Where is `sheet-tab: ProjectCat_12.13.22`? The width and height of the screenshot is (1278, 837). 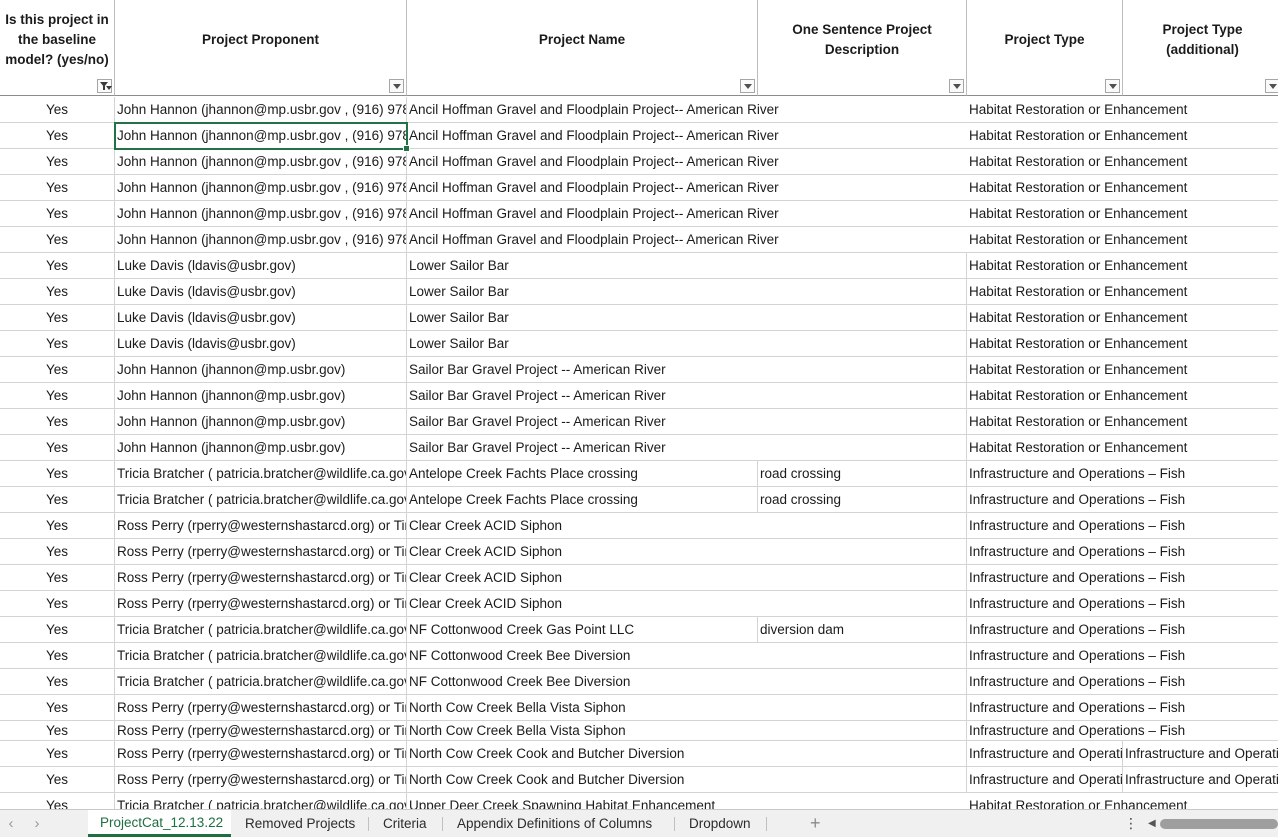
sheet-tab: ProjectCat_12.13.22 is located at coordinates (159, 823).